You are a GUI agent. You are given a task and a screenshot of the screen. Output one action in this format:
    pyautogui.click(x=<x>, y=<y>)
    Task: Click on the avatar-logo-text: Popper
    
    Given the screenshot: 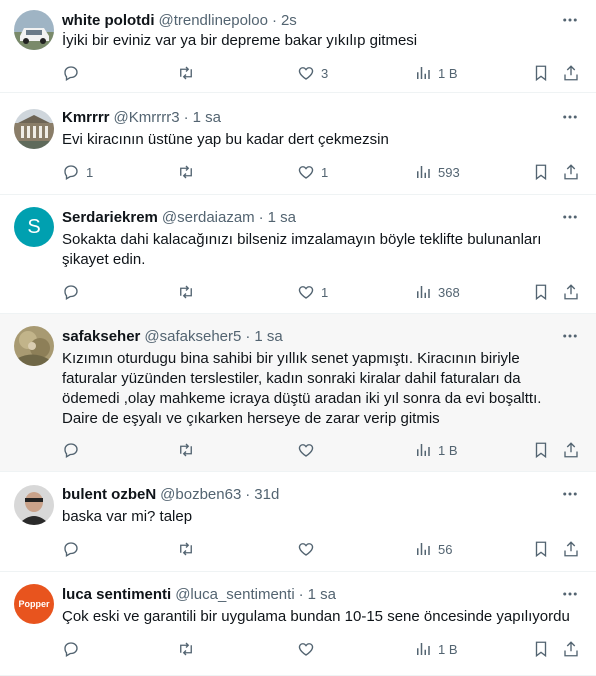 What is the action you would take?
    pyautogui.click(x=34, y=604)
    